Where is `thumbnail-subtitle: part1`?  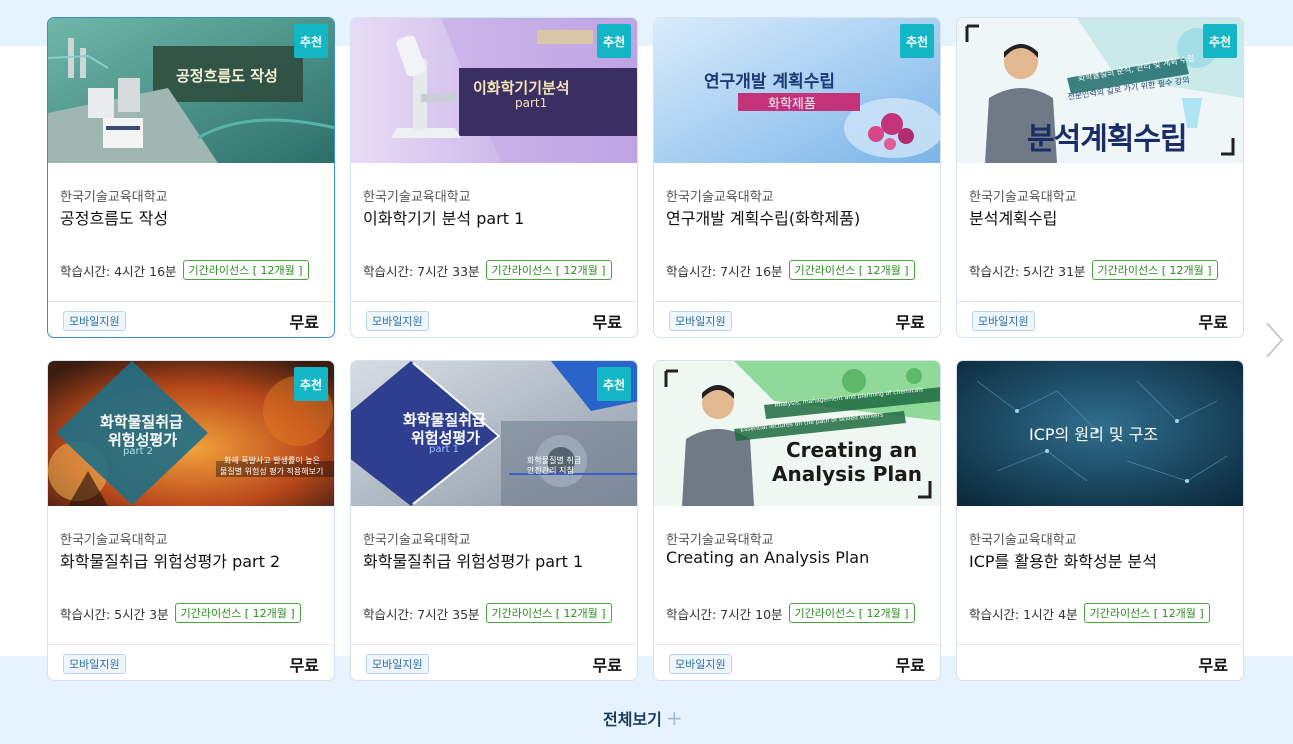 thumbnail-subtitle: part1 is located at coordinates (531, 103).